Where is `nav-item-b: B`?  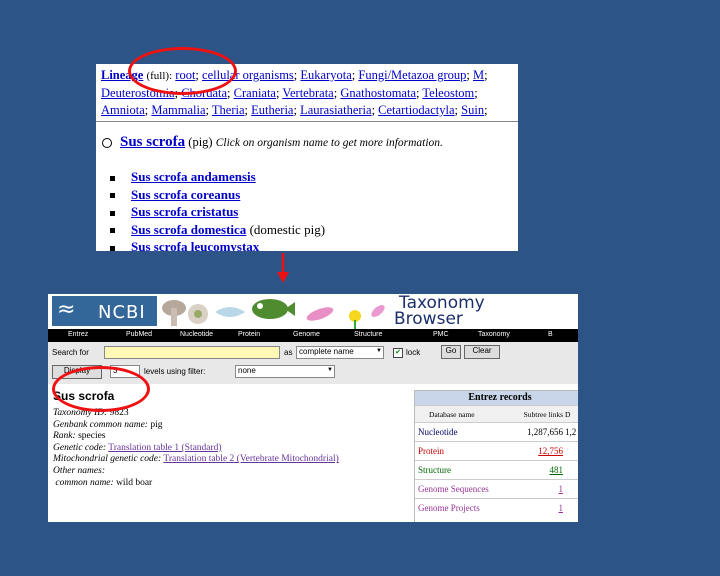
nav-item-b: B is located at coordinates (550, 334).